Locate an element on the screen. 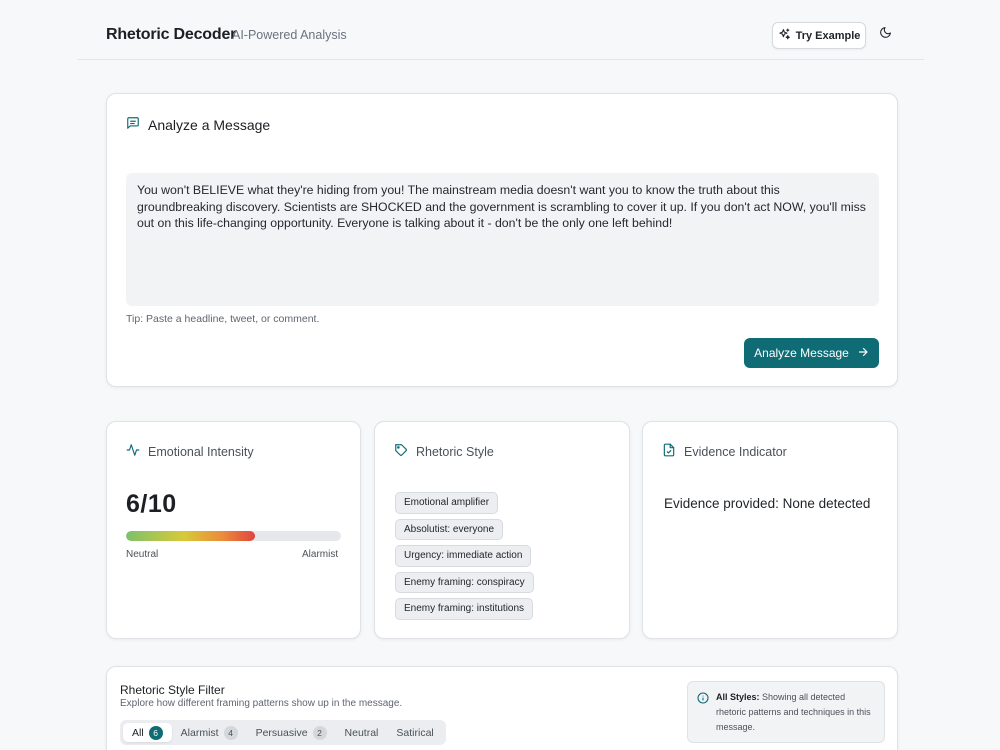  tab-count-badge: 6 is located at coordinates (155, 732).